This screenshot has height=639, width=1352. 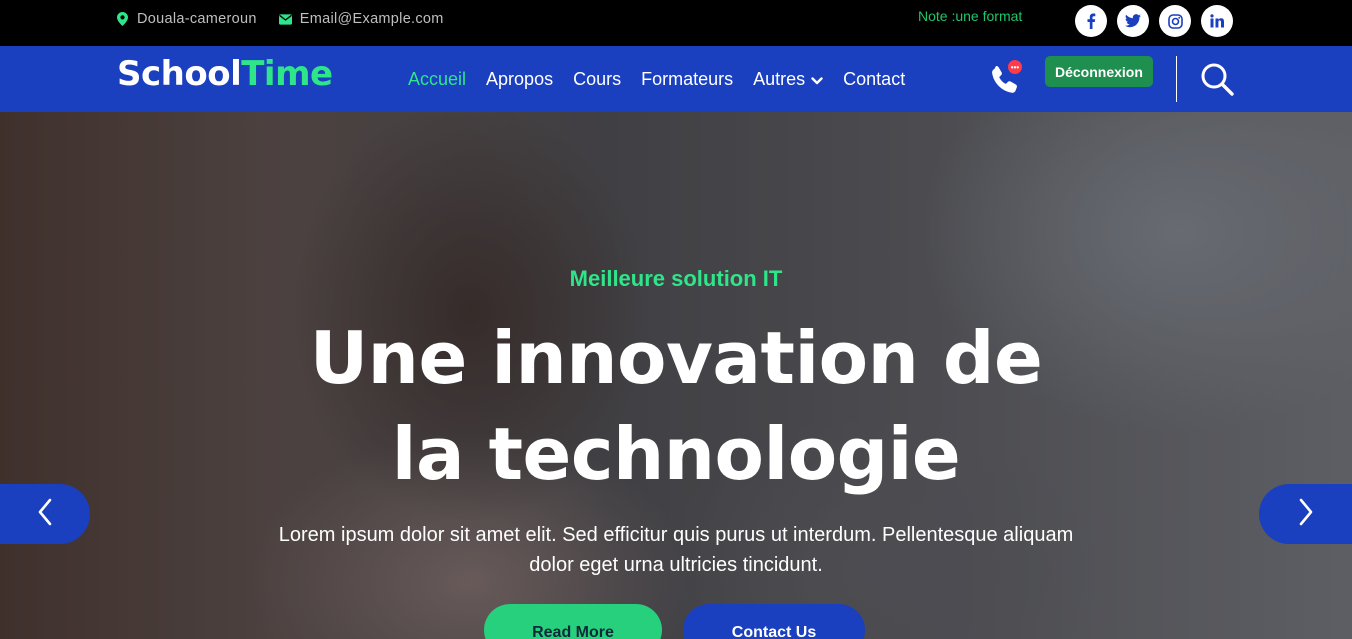 I want to click on contact-us-button: Contact Us, so click(x=774, y=621).